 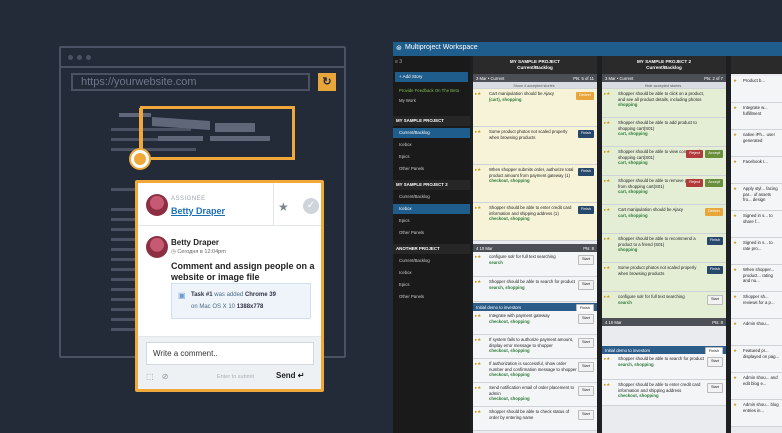 What do you see at coordinates (398, 62) in the screenshot?
I see `menu-icon: ≡ 3` at bounding box center [398, 62].